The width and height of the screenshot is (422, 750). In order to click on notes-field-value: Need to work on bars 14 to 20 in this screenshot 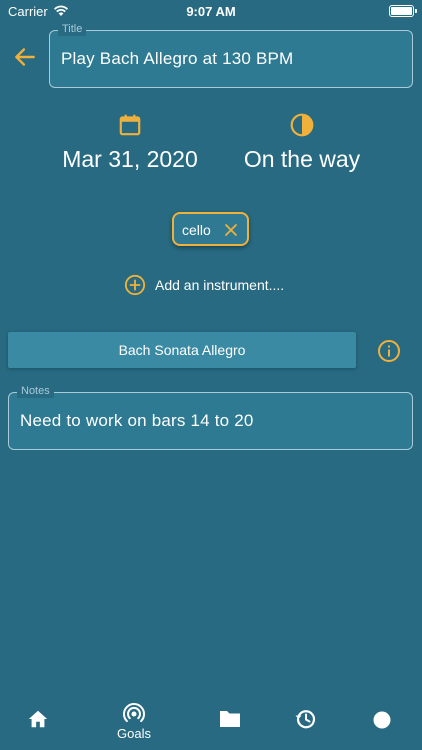, I will do `click(137, 421)`.